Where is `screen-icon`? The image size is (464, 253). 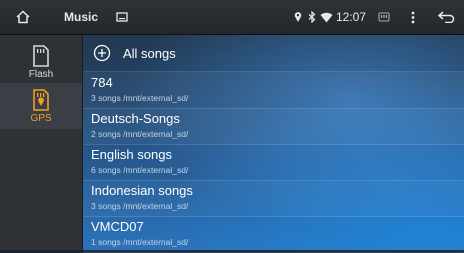 screen-icon is located at coordinates (122, 17).